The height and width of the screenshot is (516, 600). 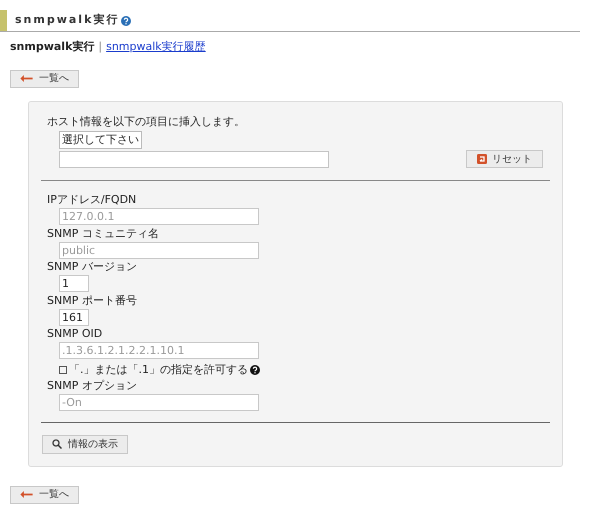 I want to click on input-field: 161, so click(x=74, y=317).